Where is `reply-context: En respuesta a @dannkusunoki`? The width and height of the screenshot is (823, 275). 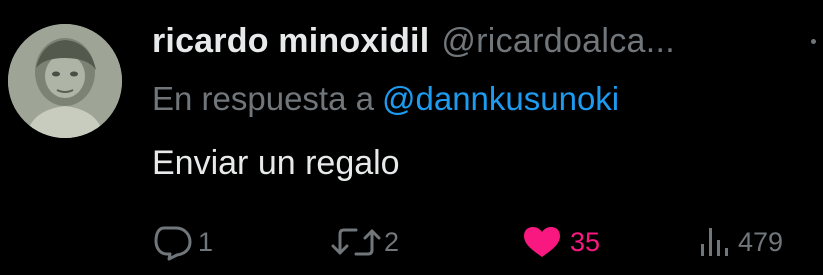
reply-context: En respuesta a @dannkusunoki is located at coordinates (385, 99).